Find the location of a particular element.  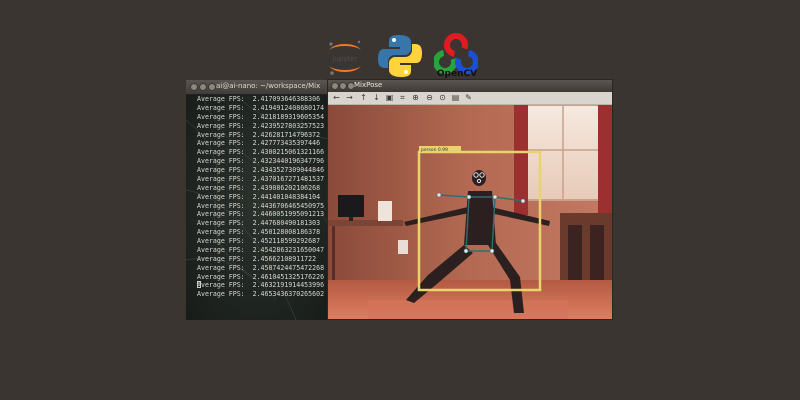

terminal-line: Average FPS: 2.4436706465450975 is located at coordinates (261, 205).